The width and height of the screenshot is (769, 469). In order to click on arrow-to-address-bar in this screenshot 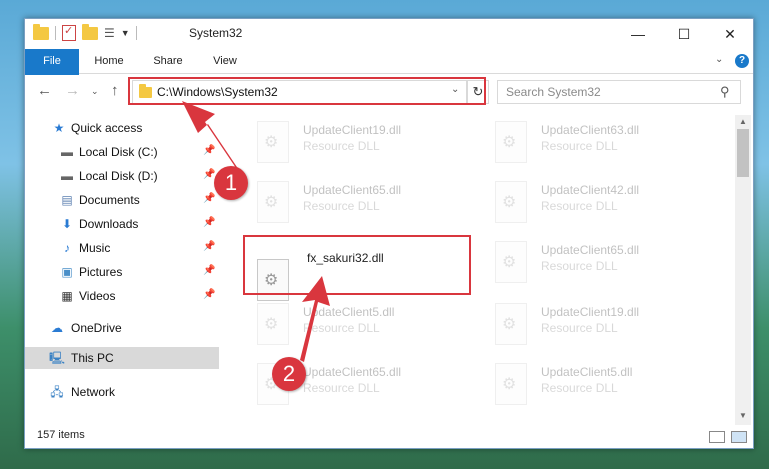, I will do `click(212, 138)`.